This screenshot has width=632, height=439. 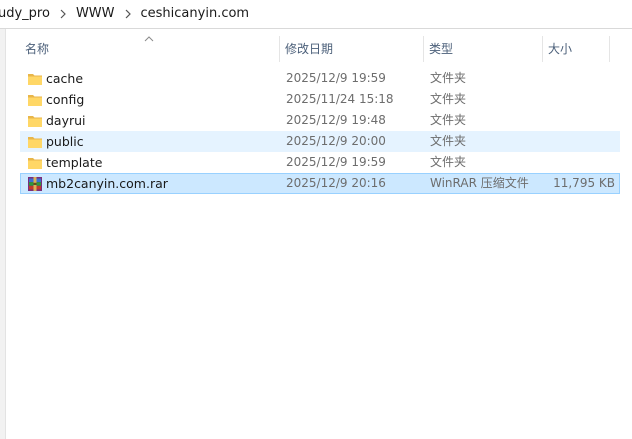 What do you see at coordinates (149, 49) in the screenshot?
I see `column-header-name: 名称` at bounding box center [149, 49].